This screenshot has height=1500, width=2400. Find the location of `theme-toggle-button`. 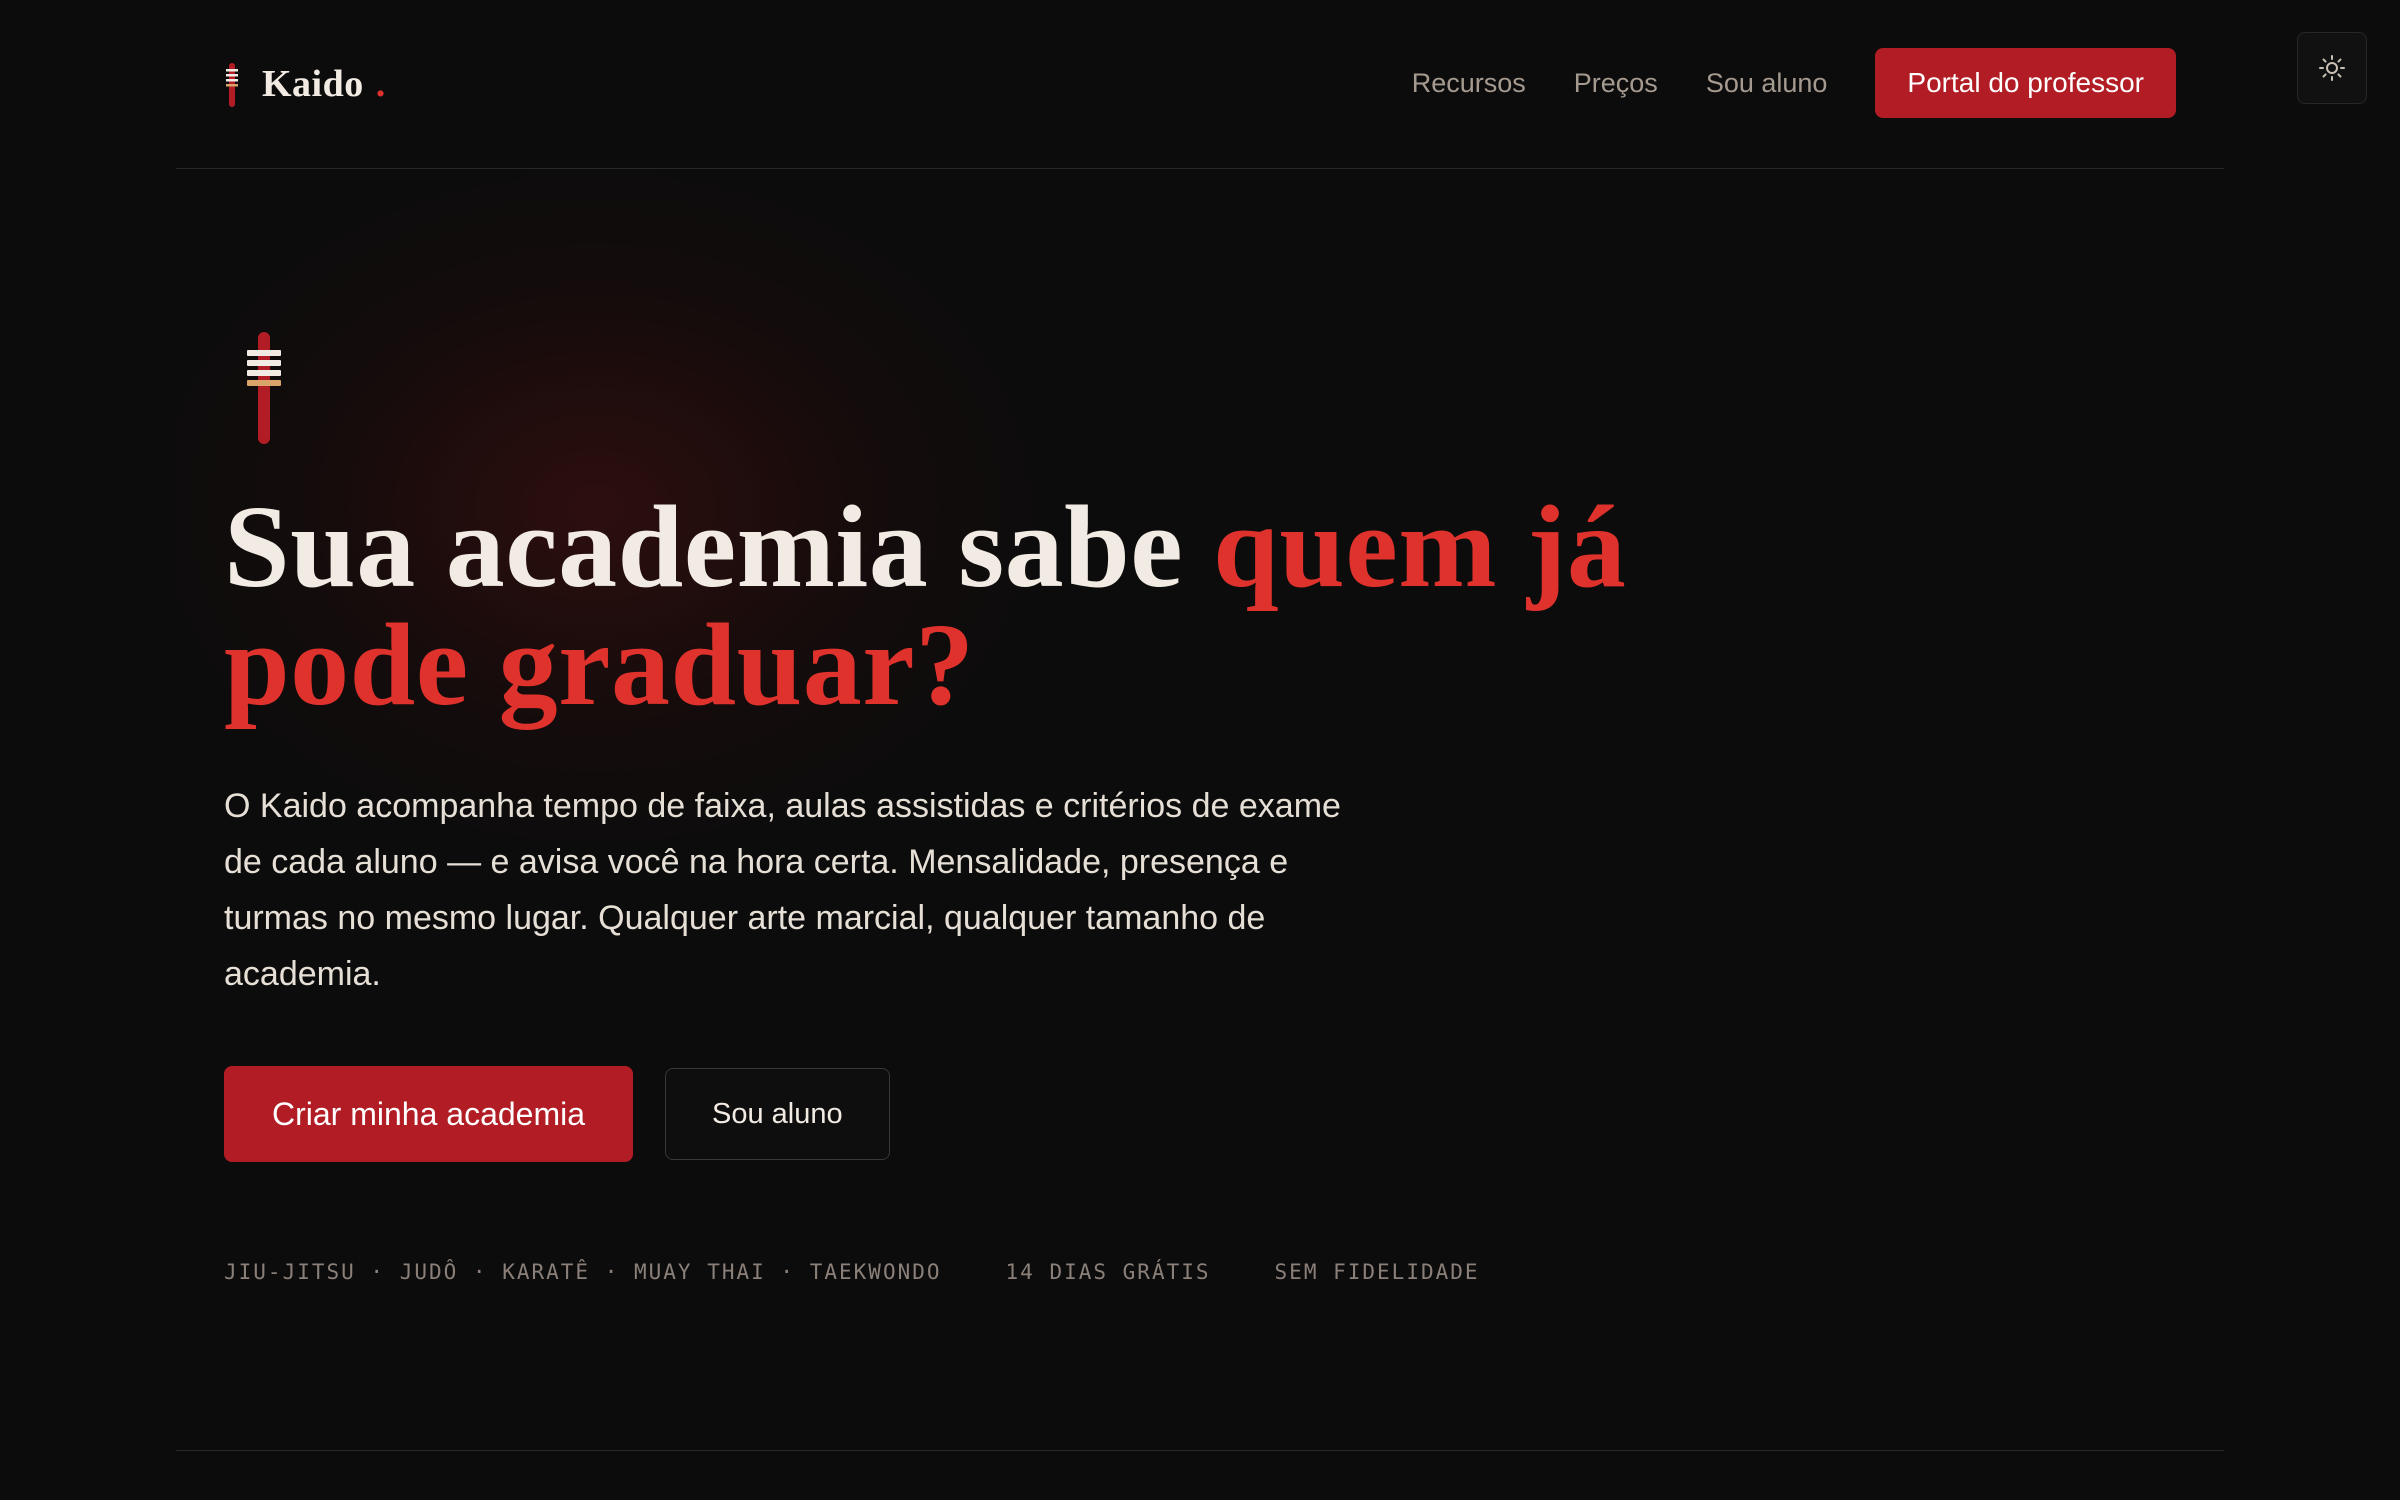

theme-toggle-button is located at coordinates (2332, 68).